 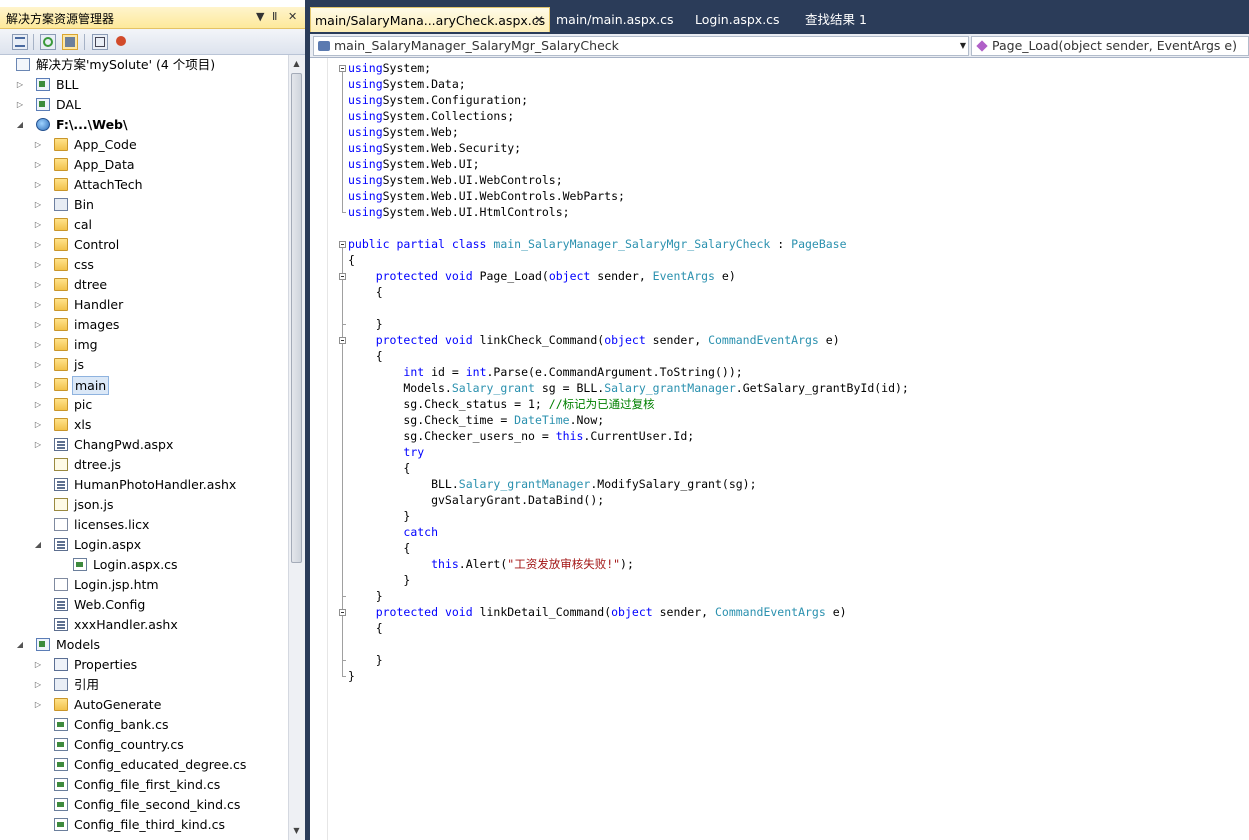 What do you see at coordinates (292, 16) in the screenshot?
I see `close-icon: ✕` at bounding box center [292, 16].